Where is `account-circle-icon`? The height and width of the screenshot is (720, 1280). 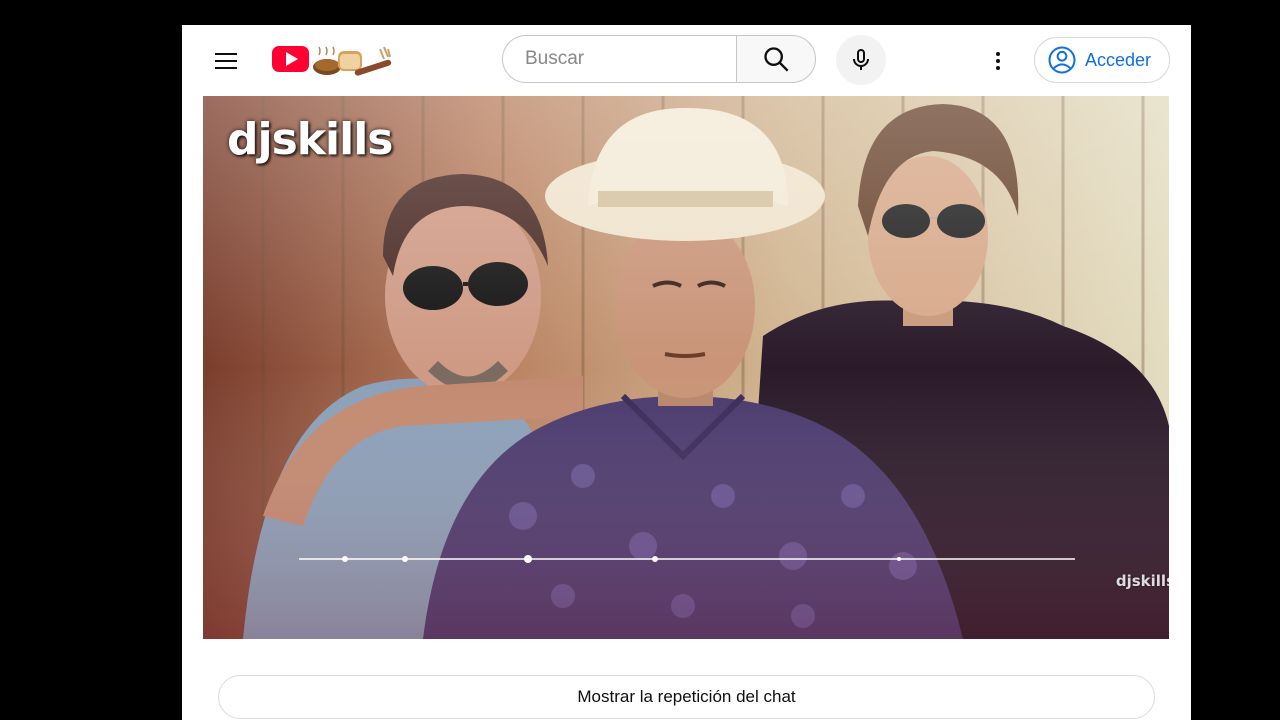 account-circle-icon is located at coordinates (1062, 60).